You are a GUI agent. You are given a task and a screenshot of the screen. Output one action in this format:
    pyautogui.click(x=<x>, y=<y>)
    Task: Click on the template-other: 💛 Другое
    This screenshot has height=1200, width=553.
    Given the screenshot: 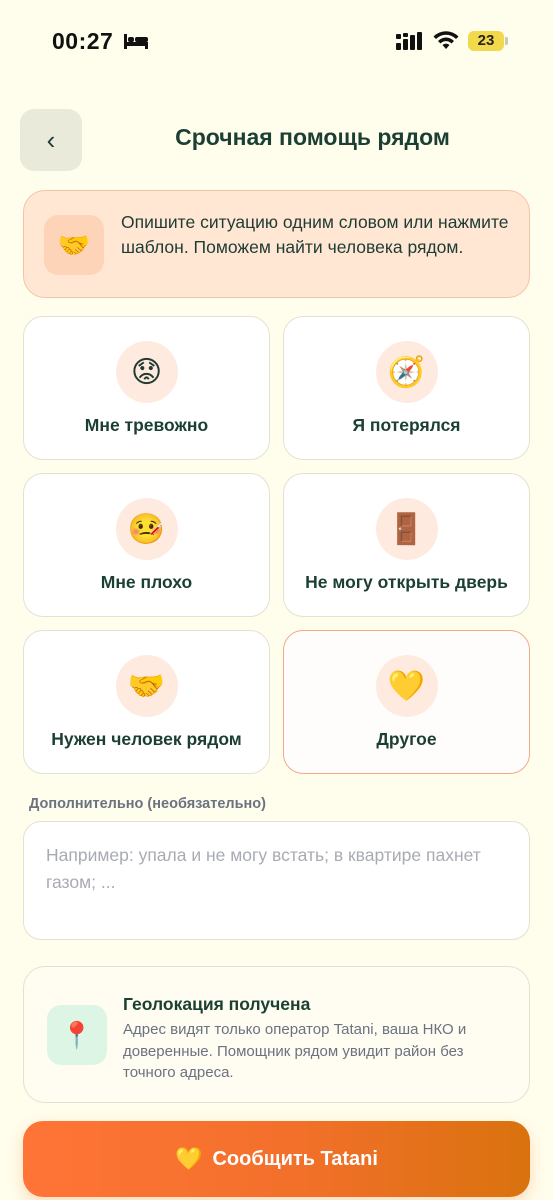 What is the action you would take?
    pyautogui.click(x=406, y=702)
    